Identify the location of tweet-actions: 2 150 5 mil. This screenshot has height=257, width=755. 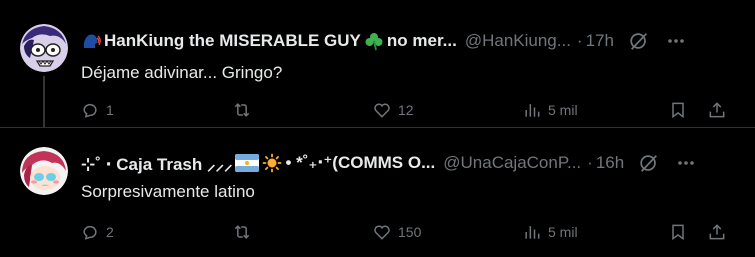
(404, 232).